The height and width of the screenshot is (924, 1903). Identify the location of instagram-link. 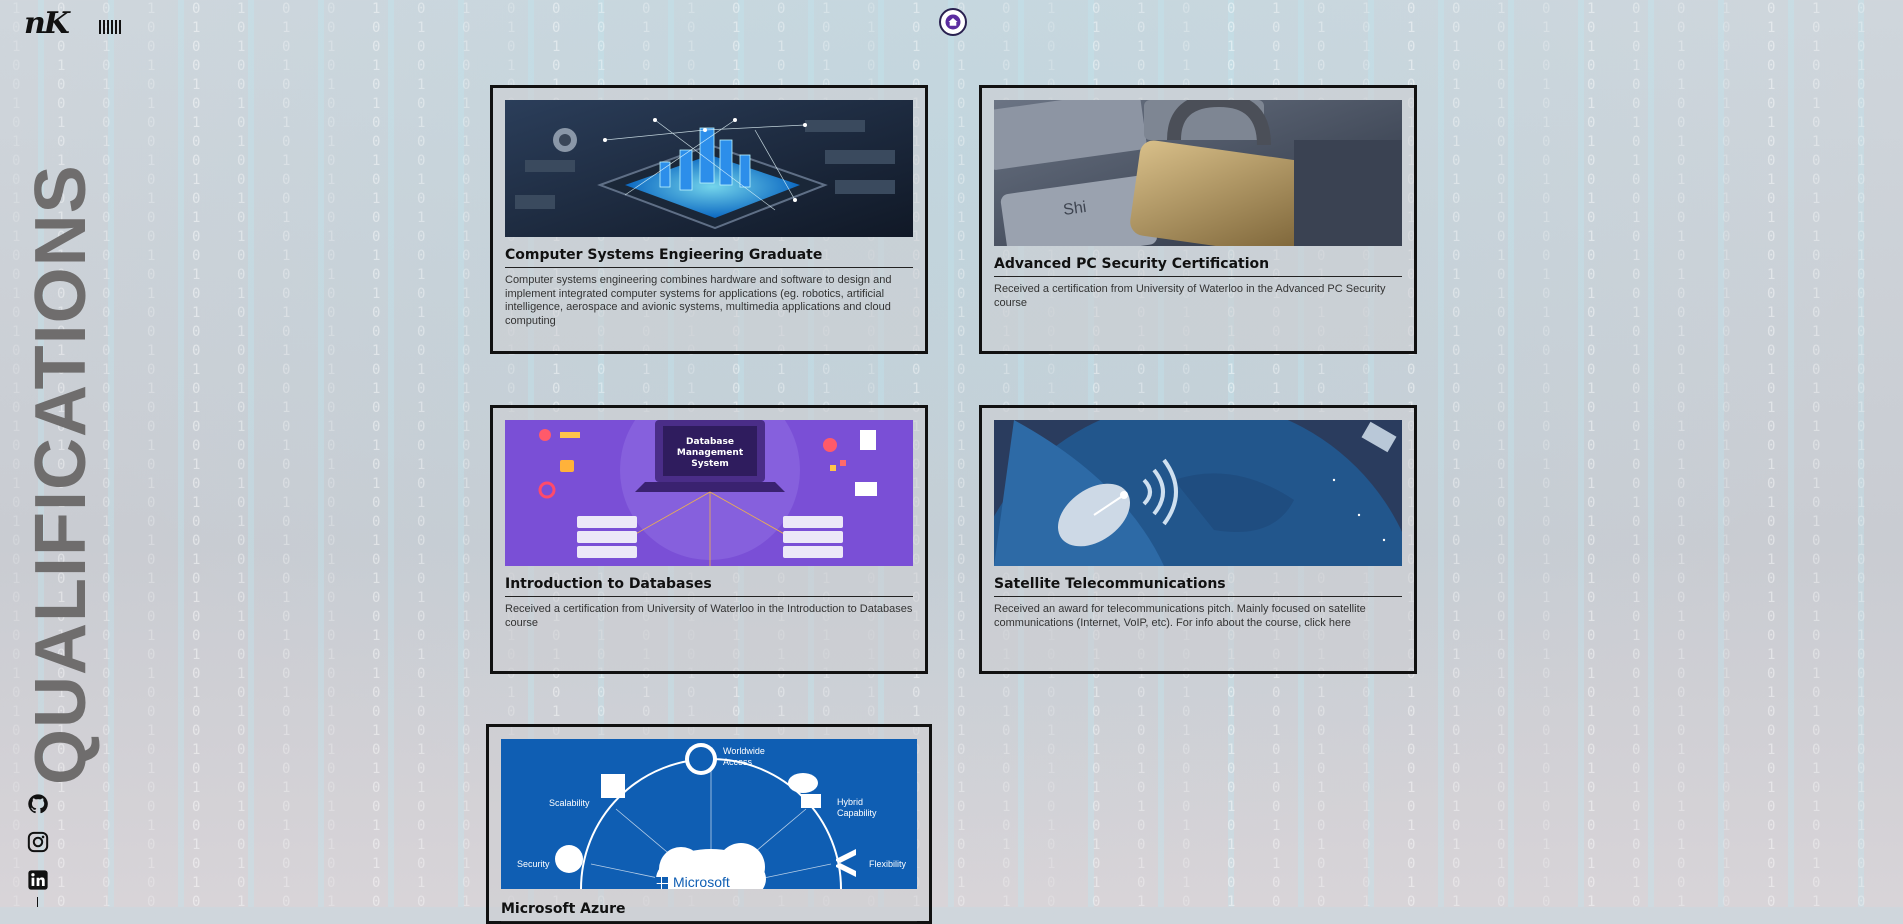
(38, 842).